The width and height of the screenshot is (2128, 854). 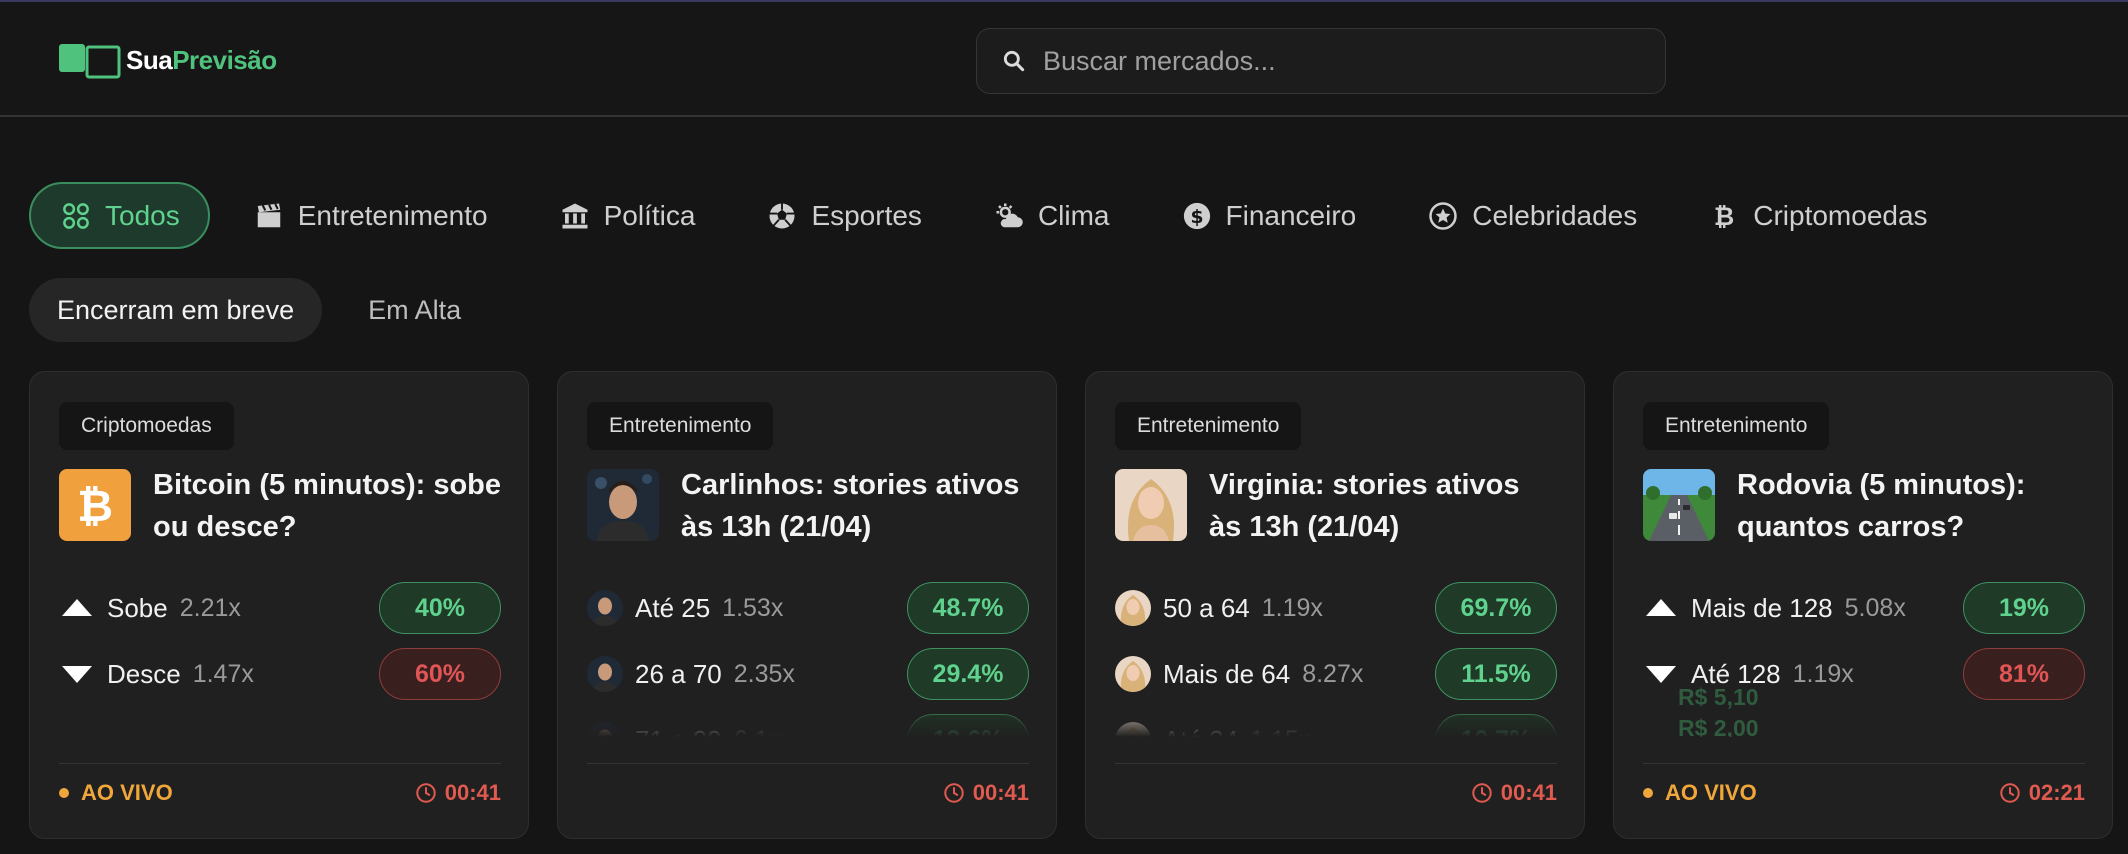 What do you see at coordinates (968, 674) in the screenshot?
I see `option-percent-button: 29.4%` at bounding box center [968, 674].